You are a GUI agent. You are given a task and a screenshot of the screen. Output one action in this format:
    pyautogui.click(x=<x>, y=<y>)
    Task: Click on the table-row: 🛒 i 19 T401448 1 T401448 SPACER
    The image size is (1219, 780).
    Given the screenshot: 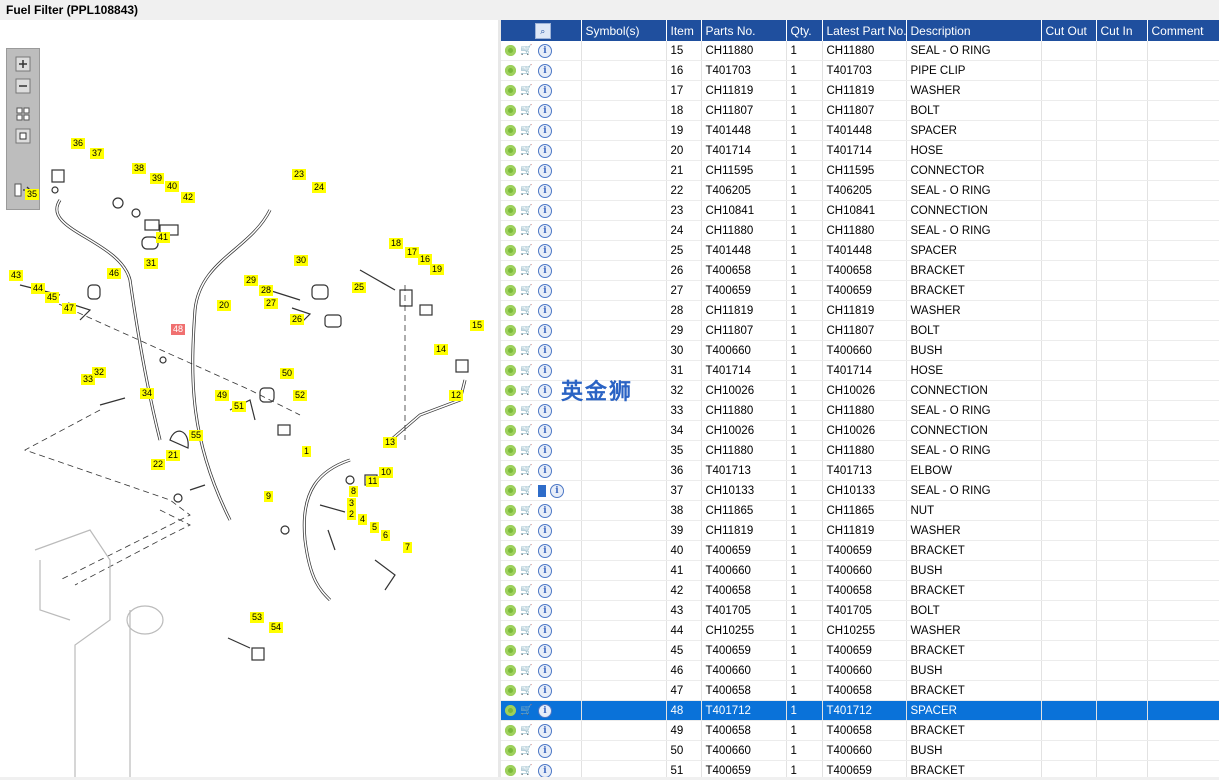 What is the action you would take?
    pyautogui.click(x=860, y=130)
    